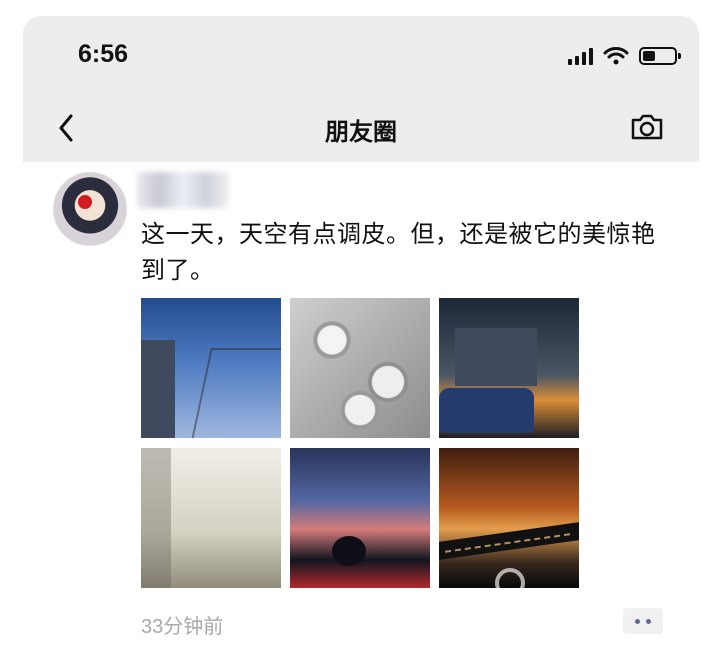 The image size is (710, 648). I want to click on photo-blue-sky-trees, so click(211, 368).